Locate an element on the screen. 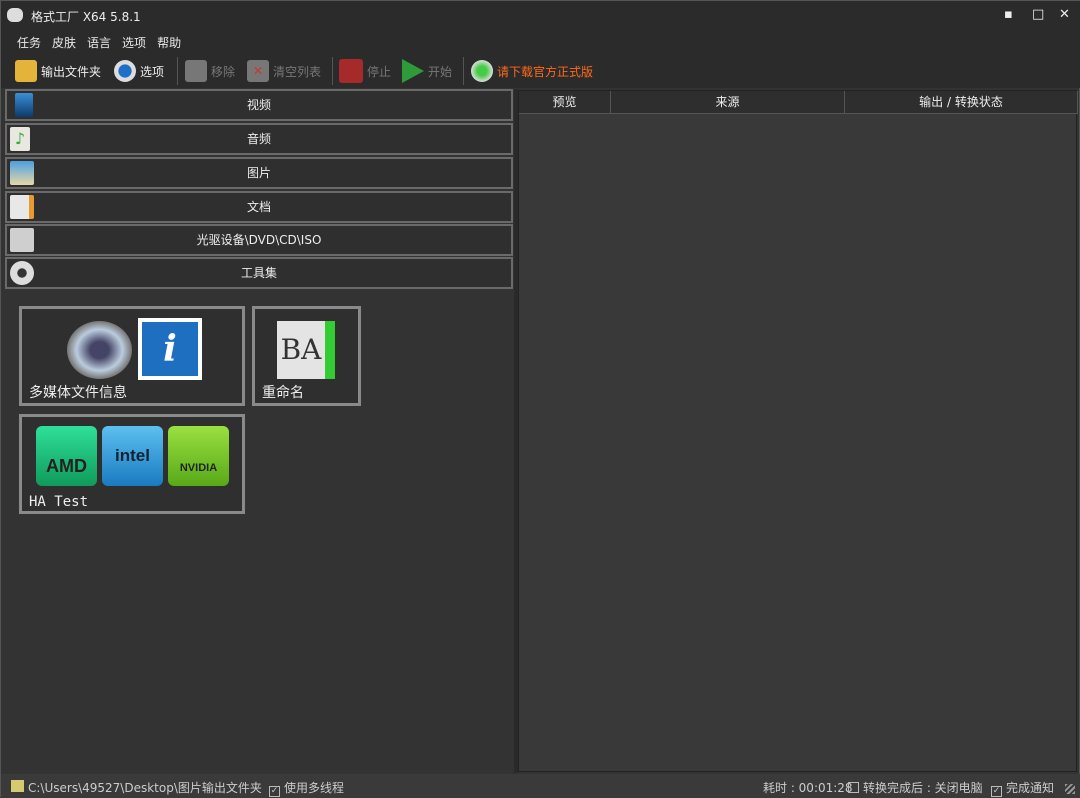 Image resolution: width=1080 pixels, height=798 pixels. after-done-checkbox: 转换完成后 : 关闭电脑 is located at coordinates (915, 787).